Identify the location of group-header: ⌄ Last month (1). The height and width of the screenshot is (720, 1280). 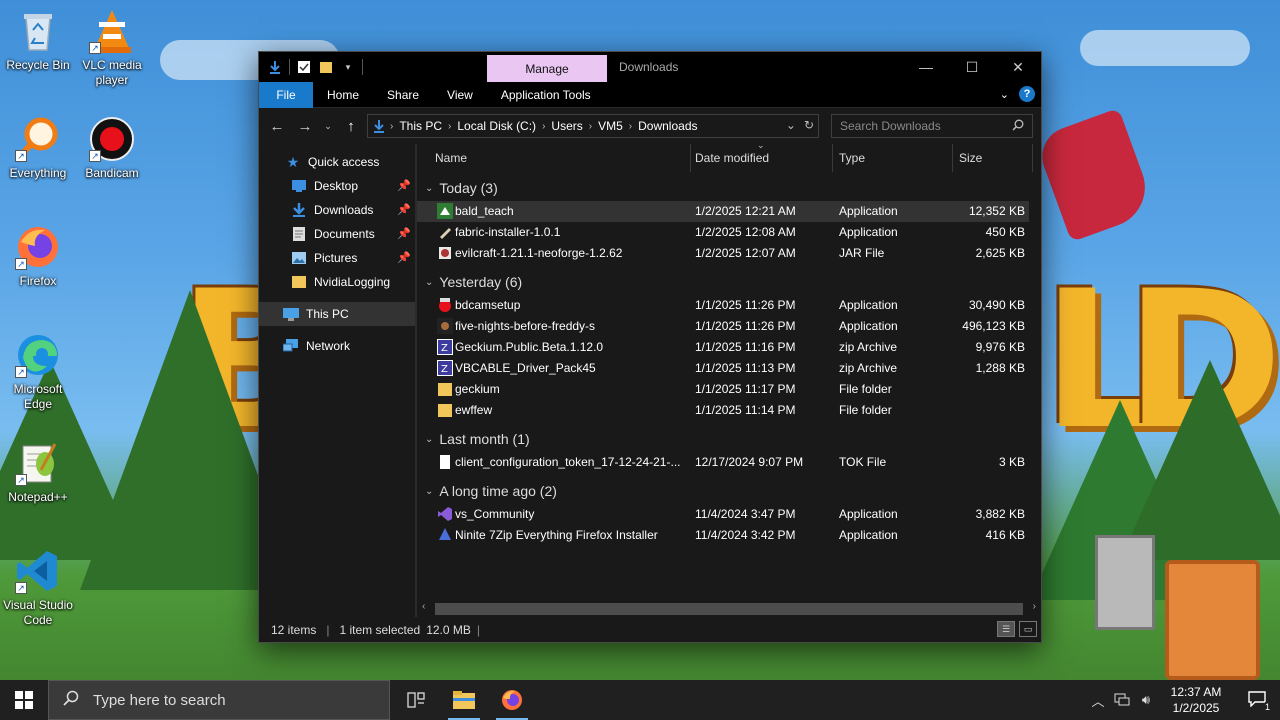
(729, 439).